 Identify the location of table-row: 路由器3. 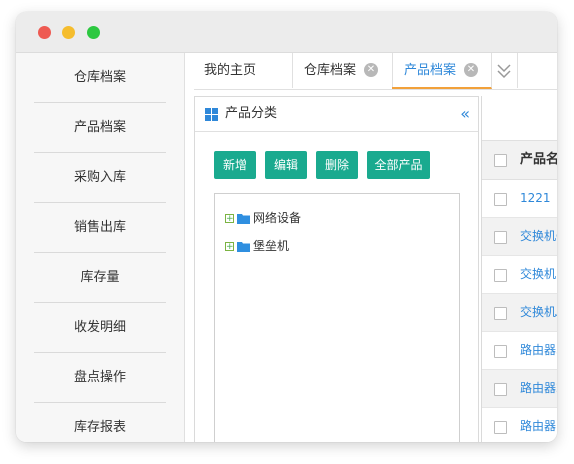
(519, 351).